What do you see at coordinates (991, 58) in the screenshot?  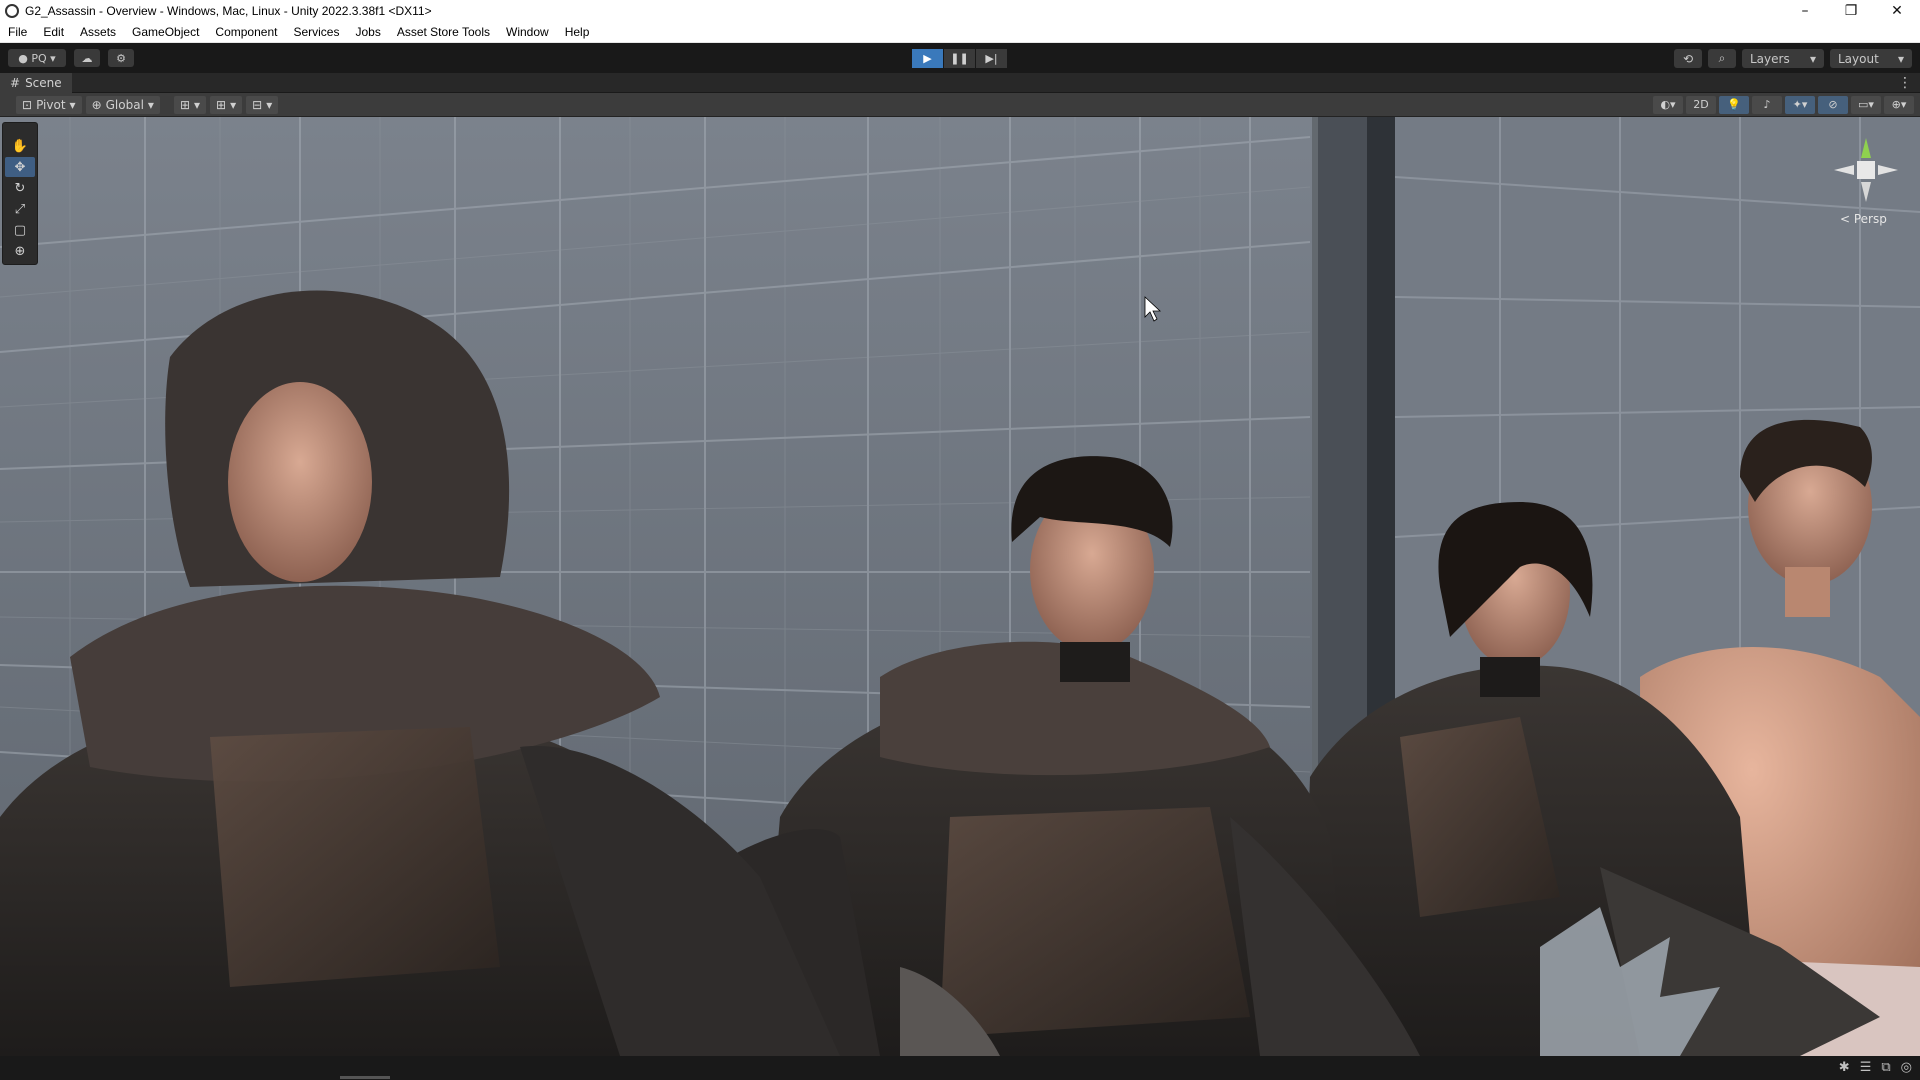 I see `step-button: ▶|` at bounding box center [991, 58].